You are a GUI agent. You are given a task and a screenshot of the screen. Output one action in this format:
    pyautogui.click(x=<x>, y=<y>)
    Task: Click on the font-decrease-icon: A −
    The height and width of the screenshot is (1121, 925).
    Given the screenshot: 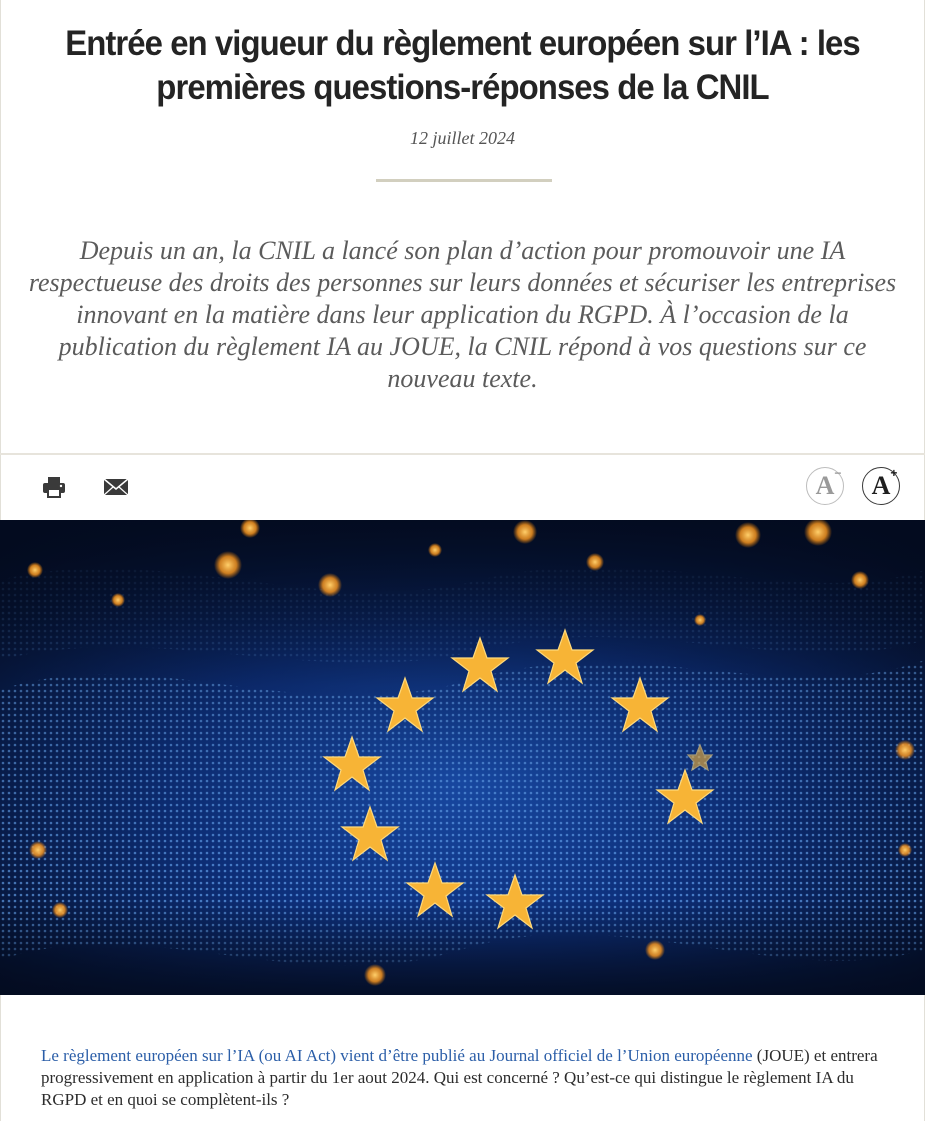 What is the action you would take?
    pyautogui.click(x=828, y=483)
    